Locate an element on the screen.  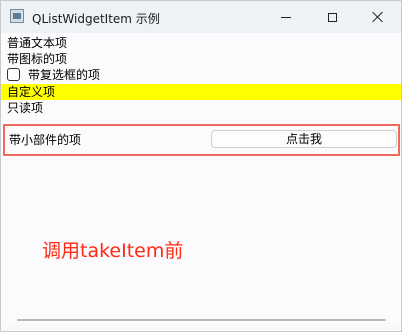
list-item-label: 带图标的项 is located at coordinates (37, 59).